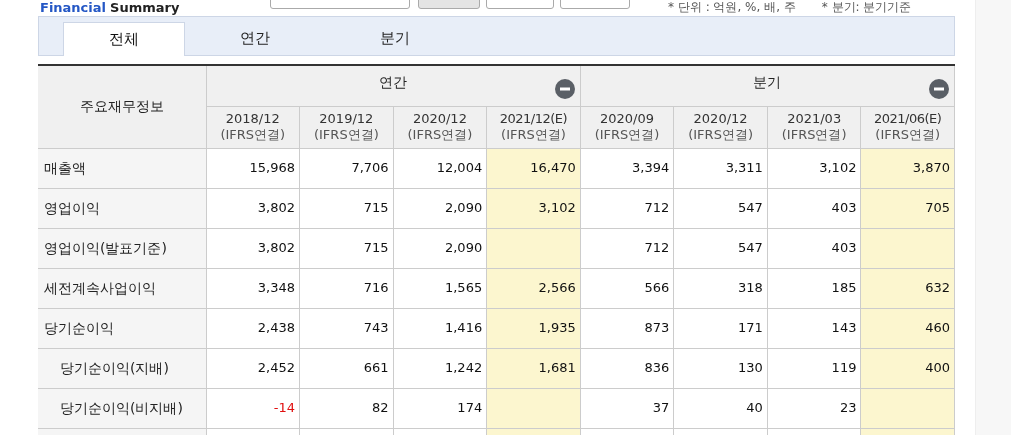 Image resolution: width=1011 pixels, height=435 pixels. What do you see at coordinates (907, 328) in the screenshot?
I see `table-cell: 460` at bounding box center [907, 328].